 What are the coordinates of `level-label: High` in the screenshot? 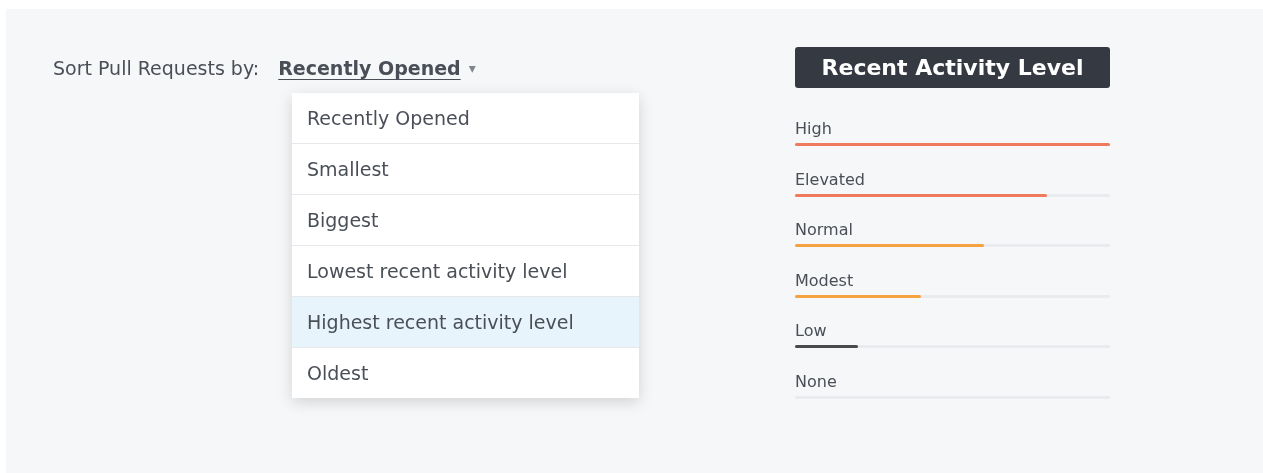 It's located at (814, 129).